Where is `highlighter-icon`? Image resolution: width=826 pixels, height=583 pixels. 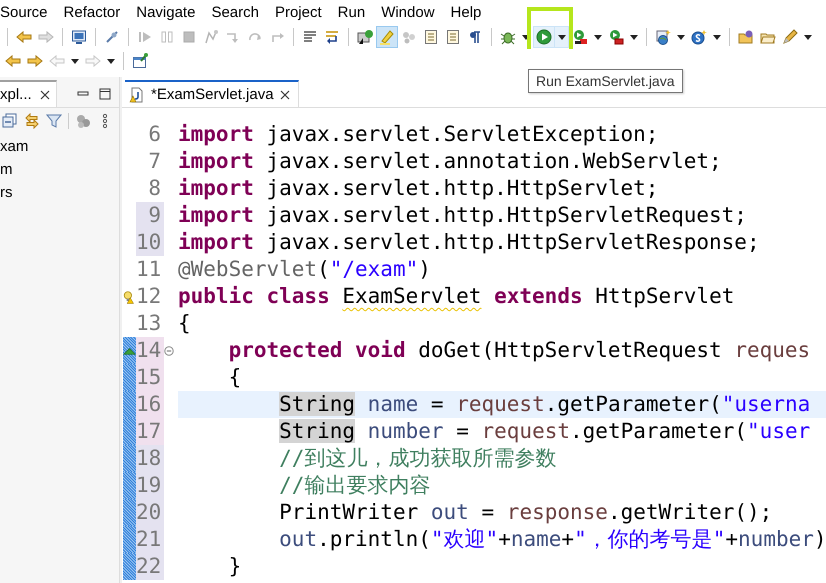
highlighter-icon is located at coordinates (387, 37).